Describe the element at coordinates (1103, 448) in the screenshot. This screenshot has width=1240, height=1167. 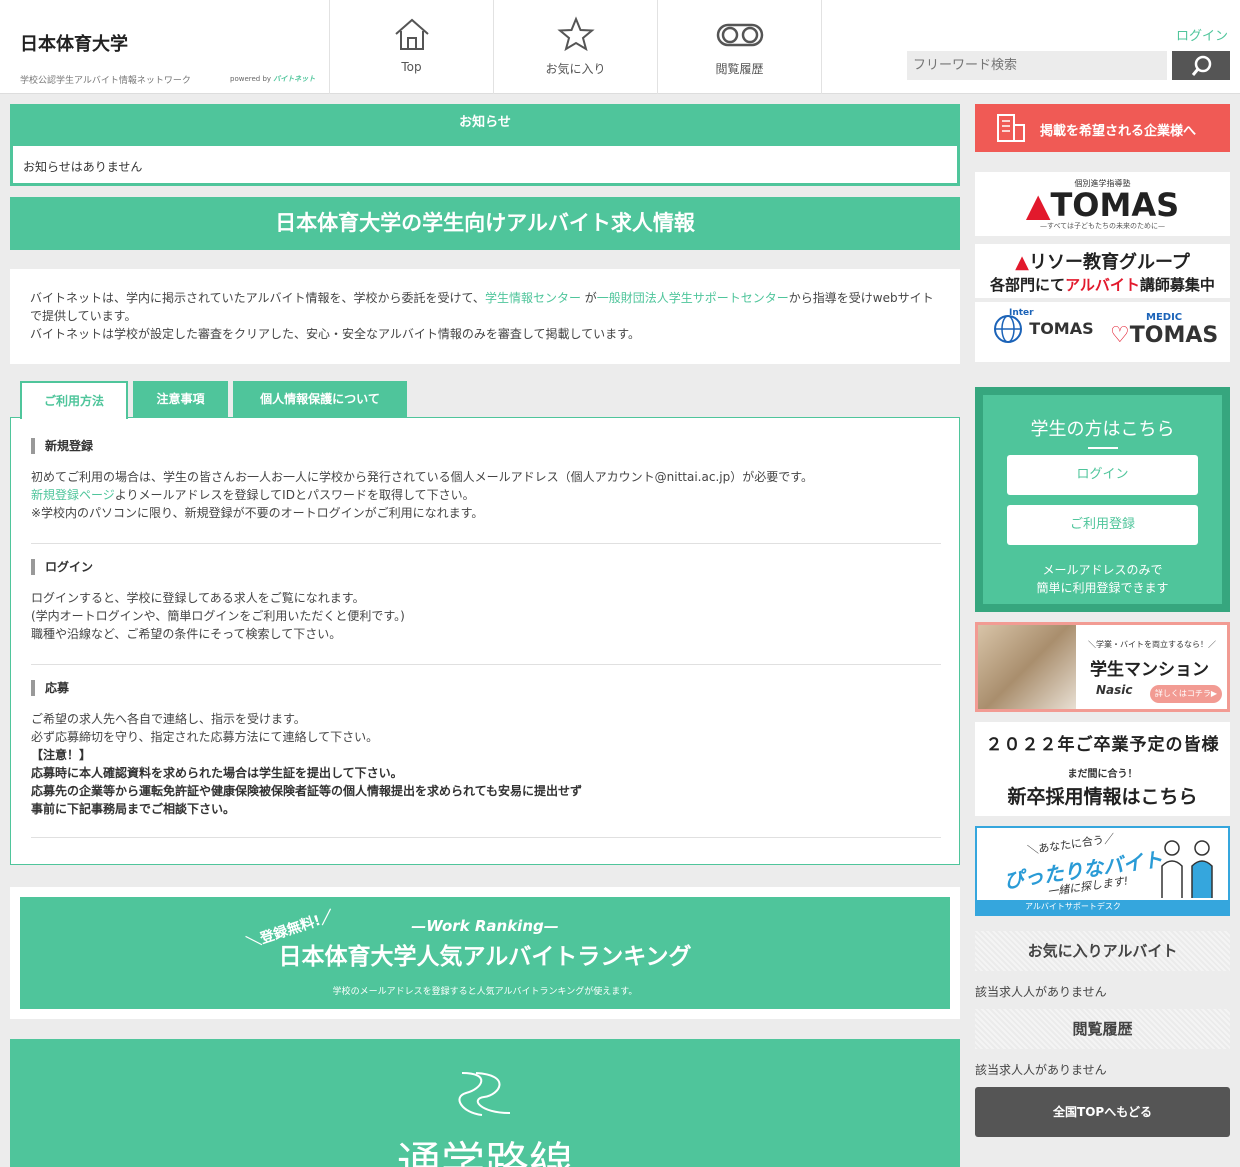
I see `student-box-divider` at that location.